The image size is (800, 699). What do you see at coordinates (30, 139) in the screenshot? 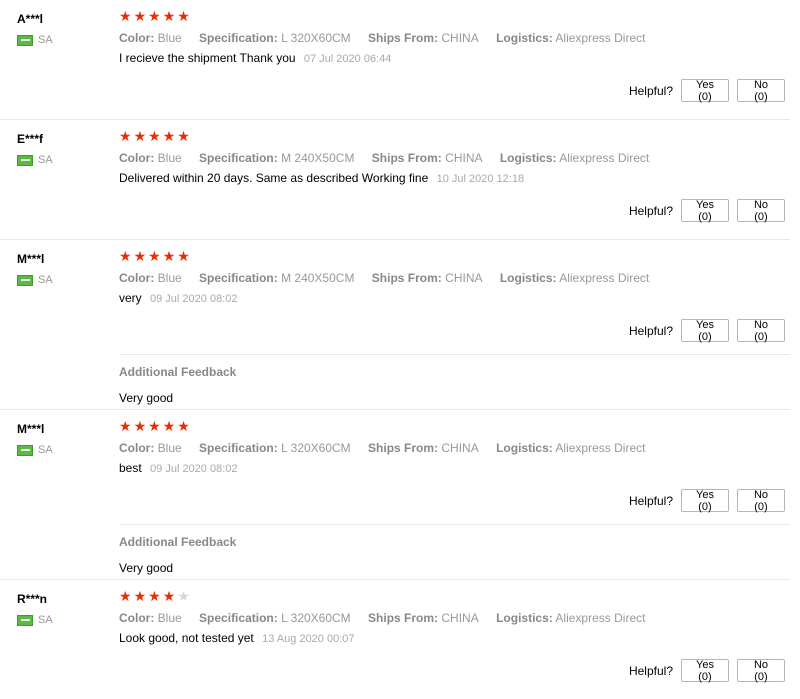
I see `reviewer-name: E***f` at bounding box center [30, 139].